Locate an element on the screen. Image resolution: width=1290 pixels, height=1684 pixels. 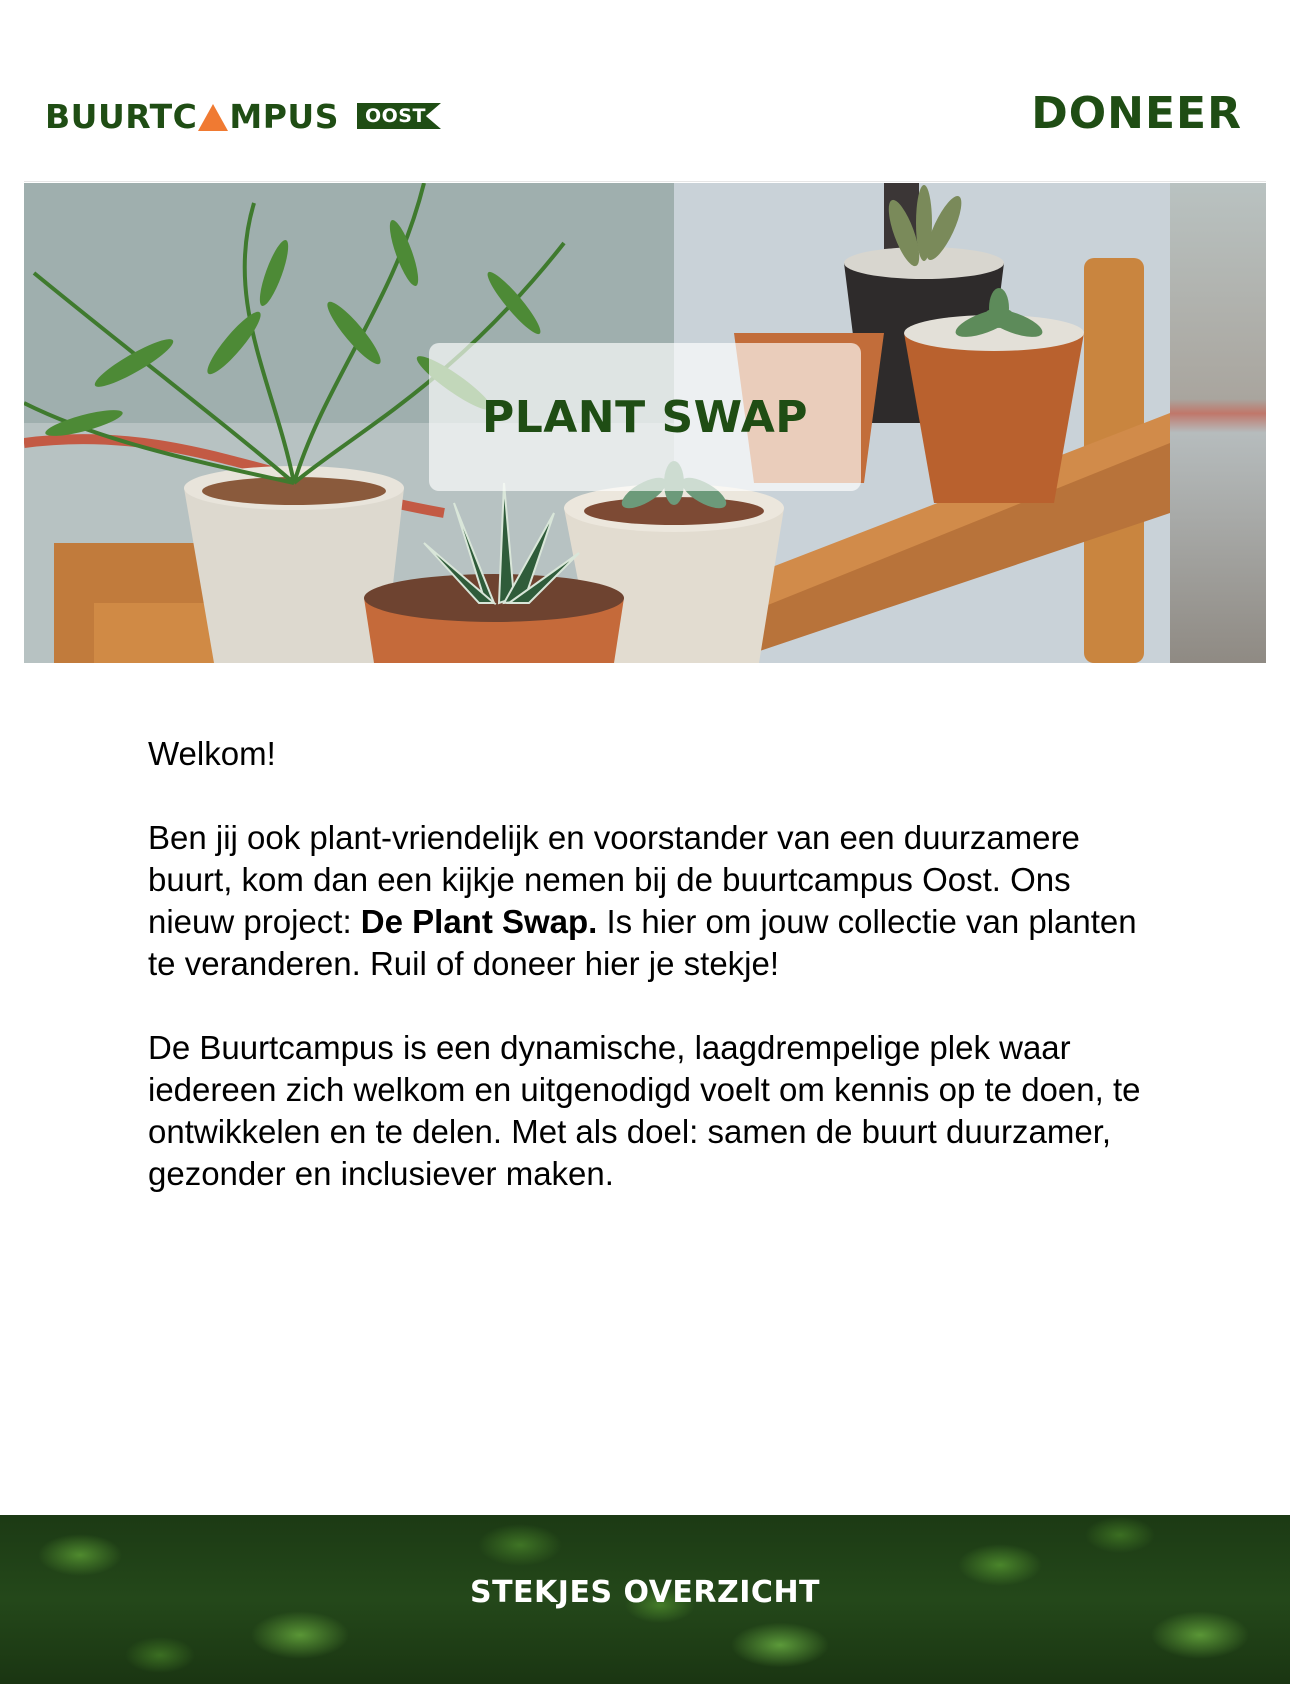
footer-banner: STEKJES OVERZICHT is located at coordinates (645, 1599).